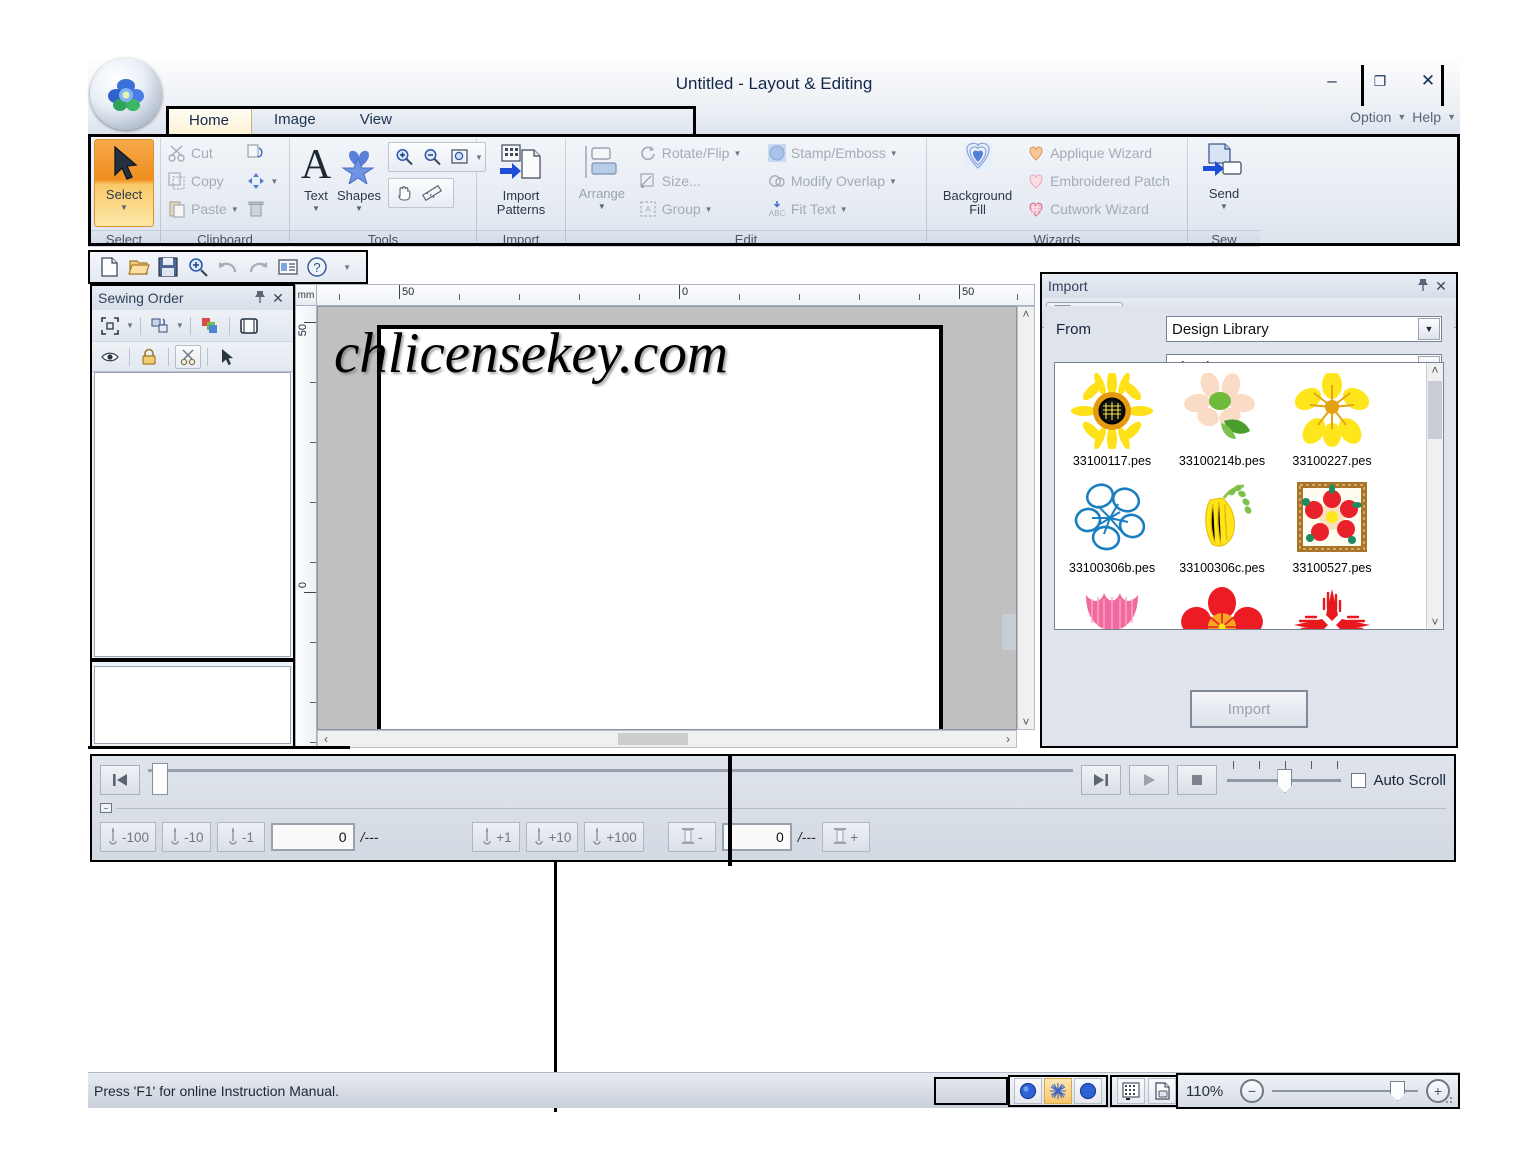 Image resolution: width=1532 pixels, height=1152 pixels. What do you see at coordinates (432, 157) in the screenshot?
I see `zoom-out-icon` at bounding box center [432, 157].